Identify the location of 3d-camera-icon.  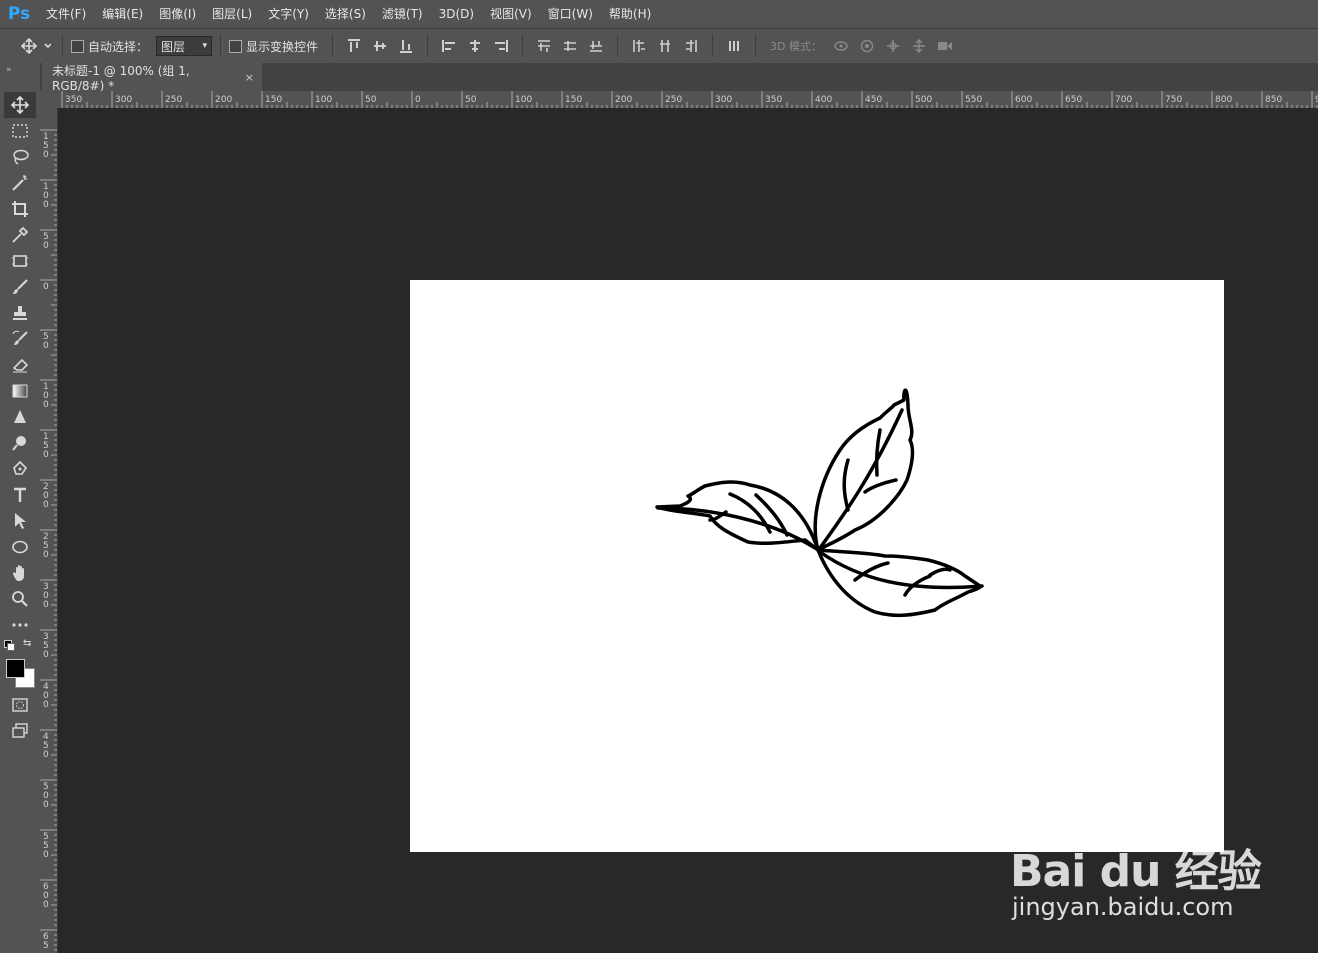
(945, 46).